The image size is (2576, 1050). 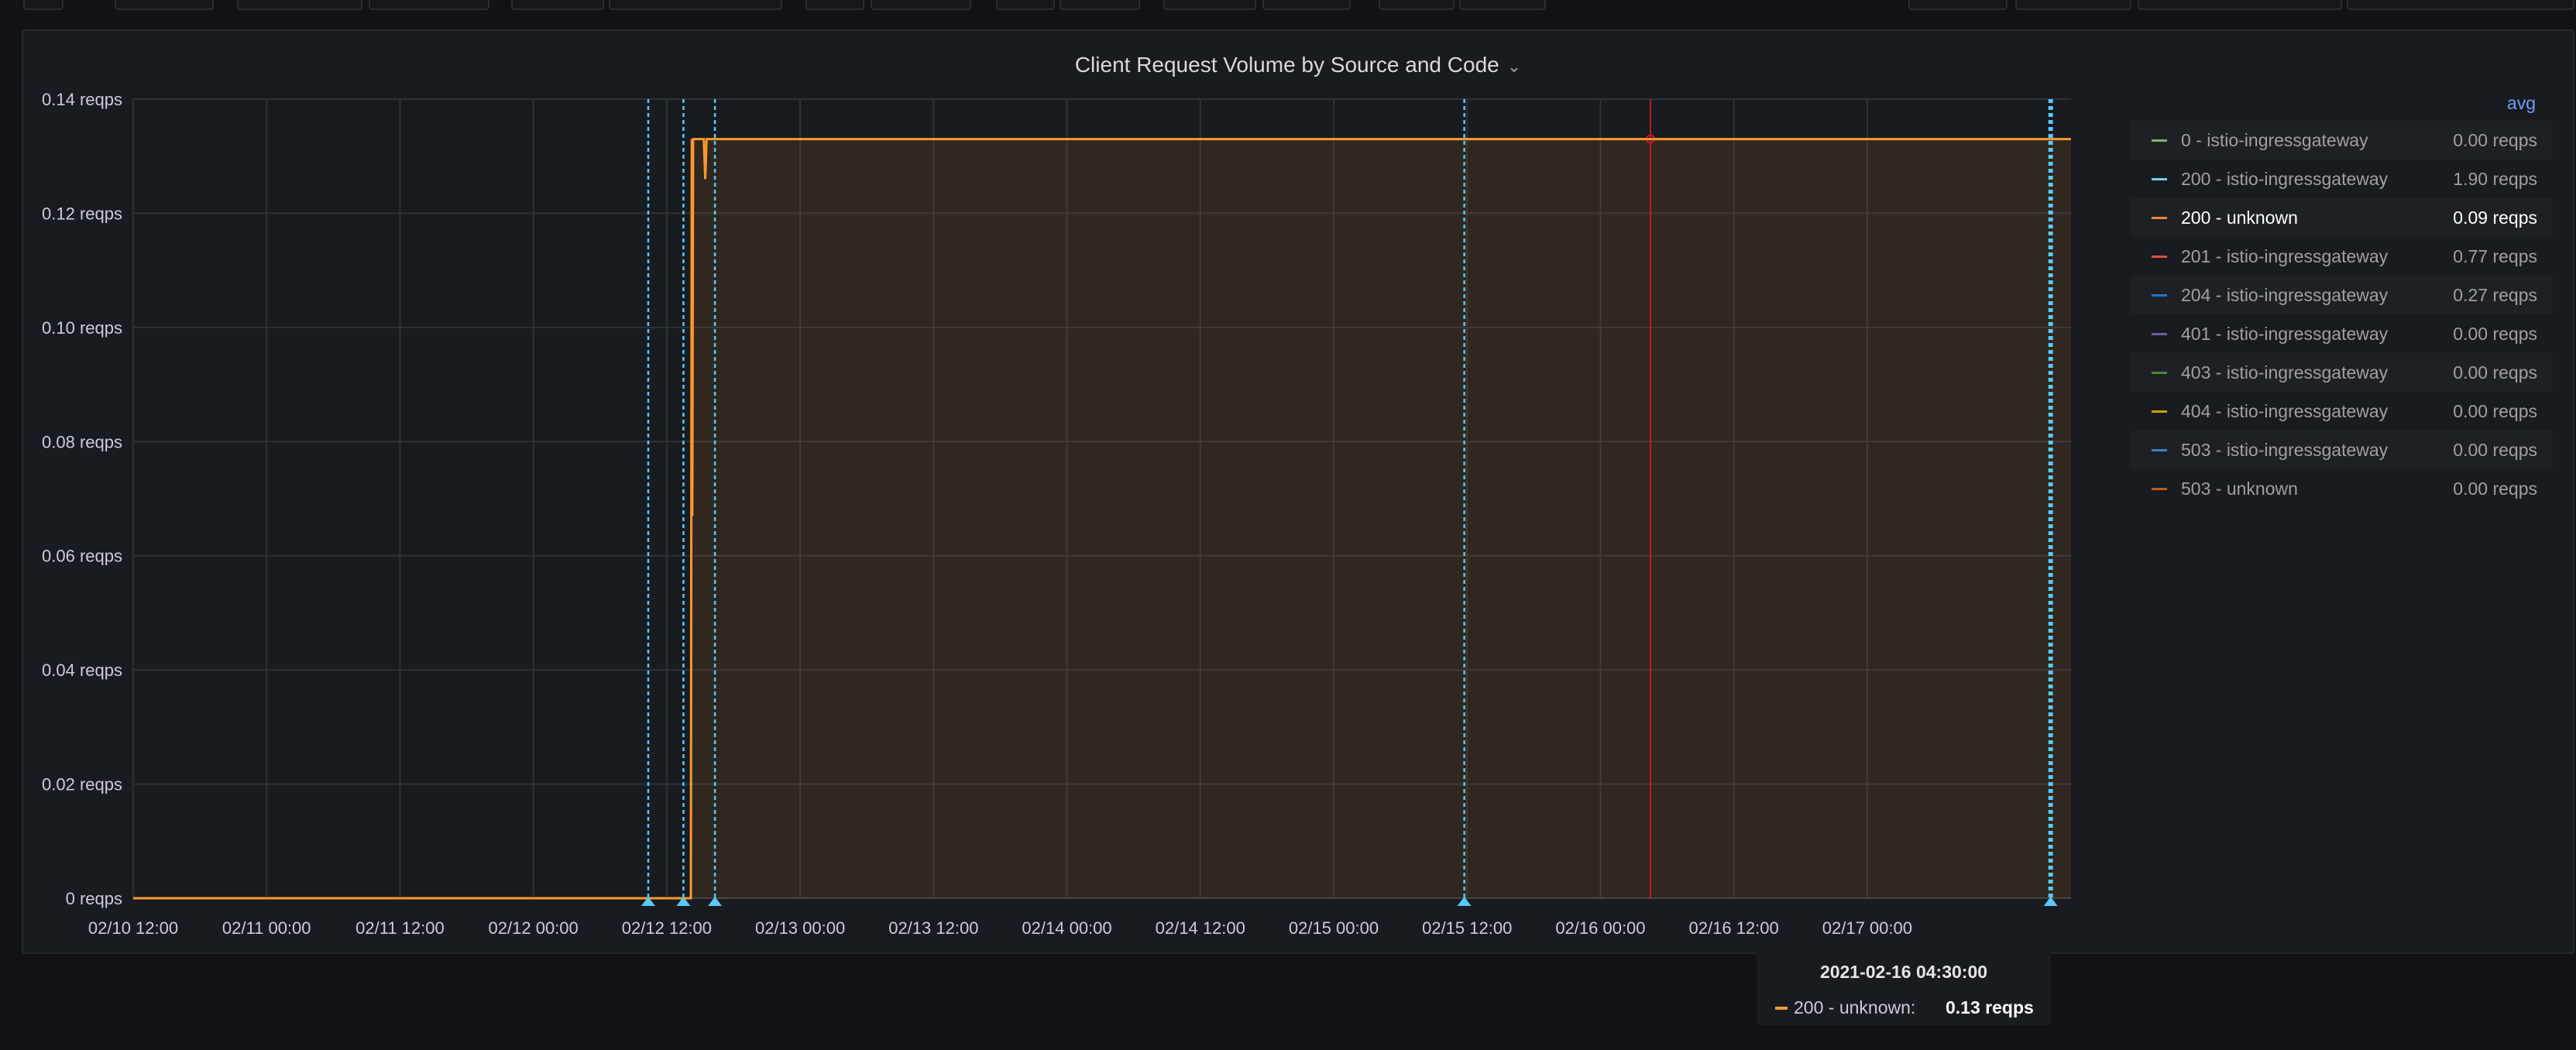 I want to click on legend-item: 201 - istio-ingressgateway 0.77 reqps, so click(x=2341, y=256).